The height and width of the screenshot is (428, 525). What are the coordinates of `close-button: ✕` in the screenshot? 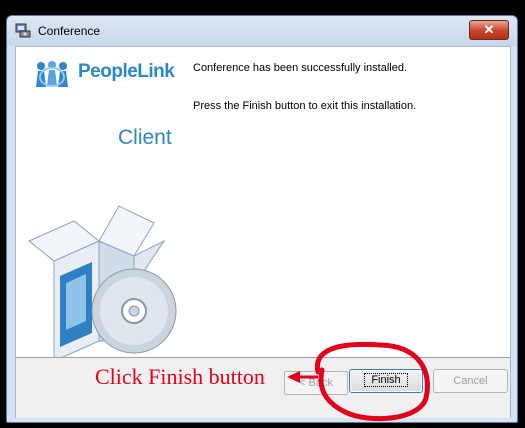 It's located at (489, 30).